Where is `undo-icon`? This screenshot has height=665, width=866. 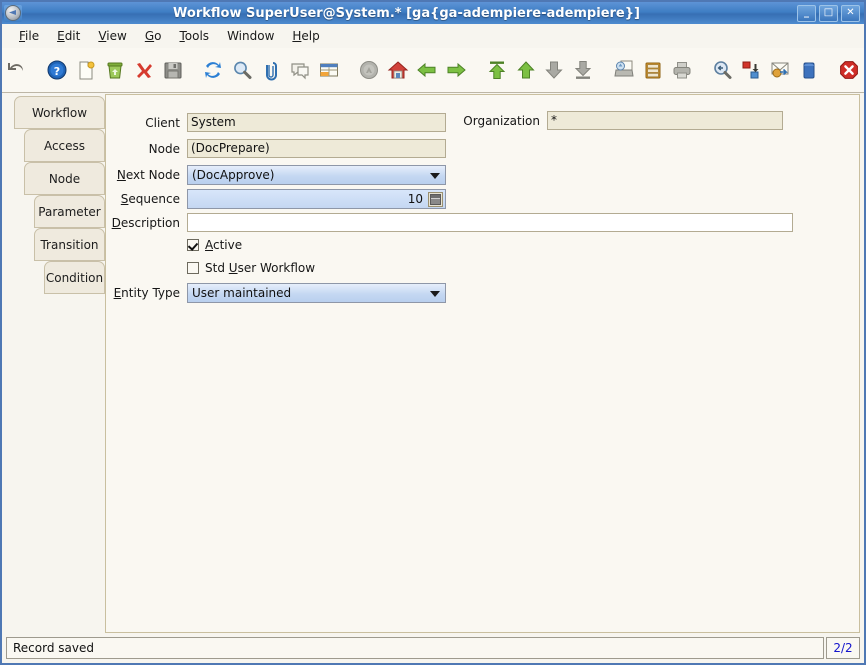 undo-icon is located at coordinates (16, 70).